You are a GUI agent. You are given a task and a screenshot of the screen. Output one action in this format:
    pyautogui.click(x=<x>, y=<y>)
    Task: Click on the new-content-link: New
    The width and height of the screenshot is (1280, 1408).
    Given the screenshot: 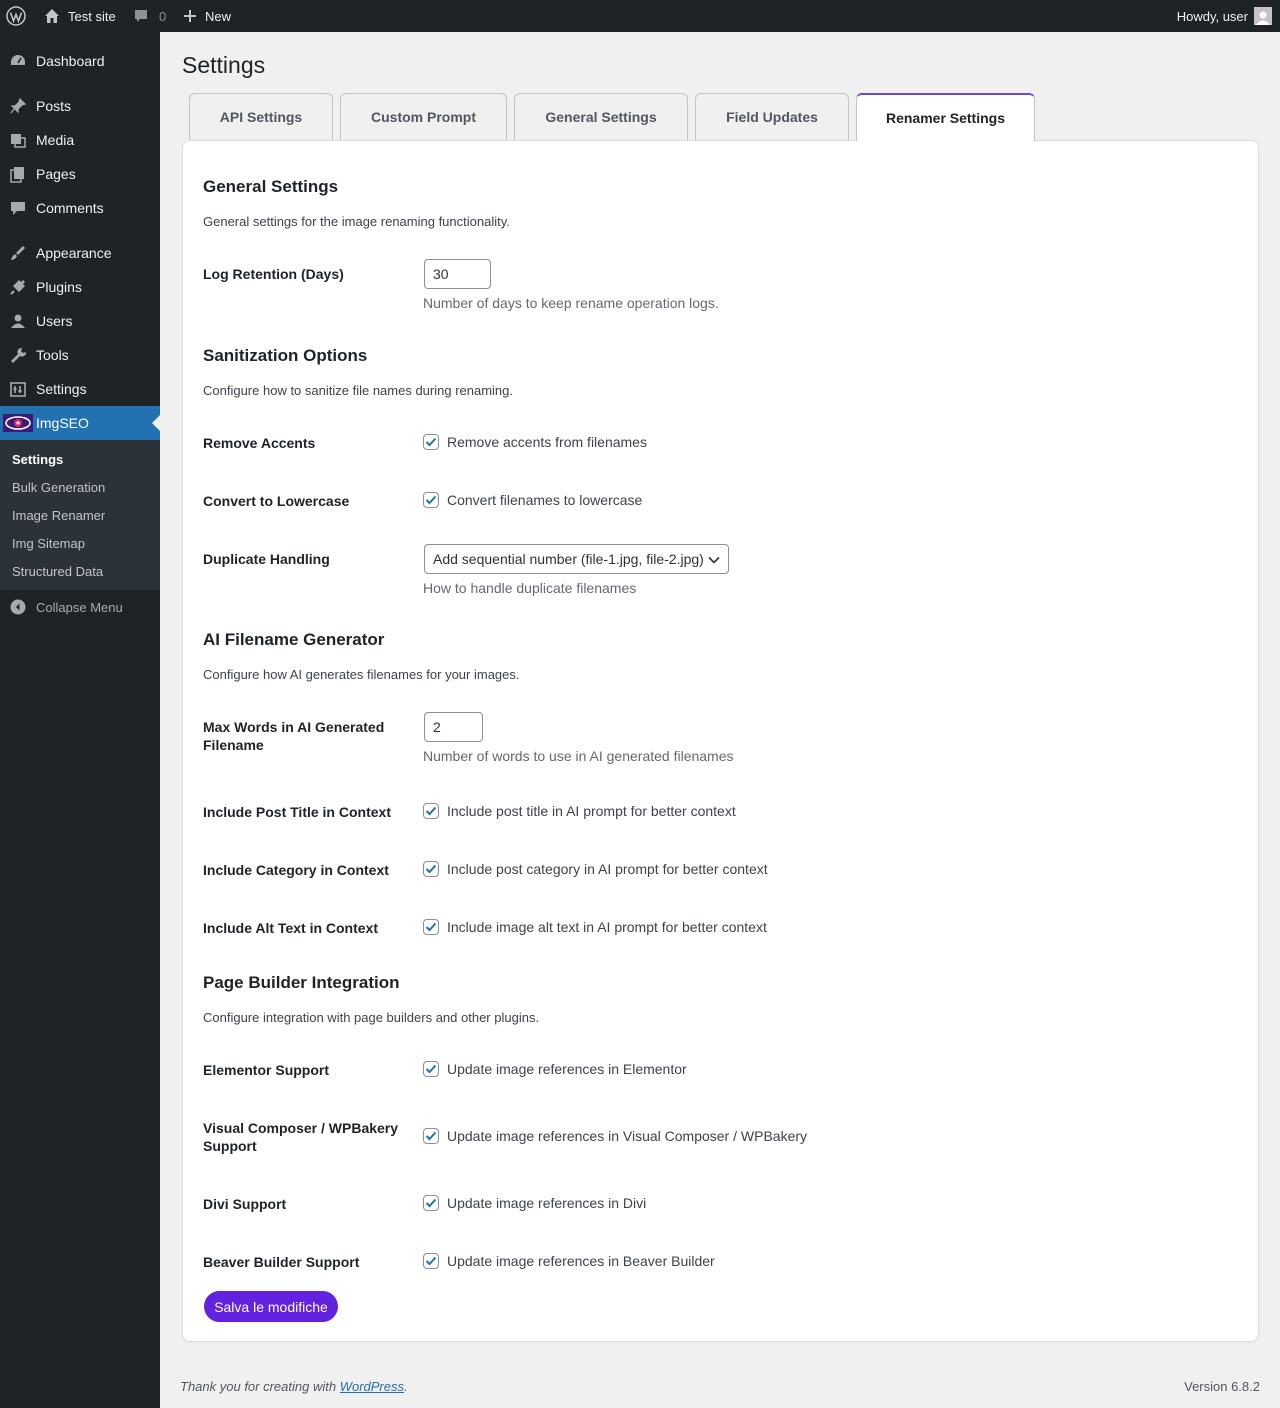 What is the action you would take?
    pyautogui.click(x=207, y=16)
    